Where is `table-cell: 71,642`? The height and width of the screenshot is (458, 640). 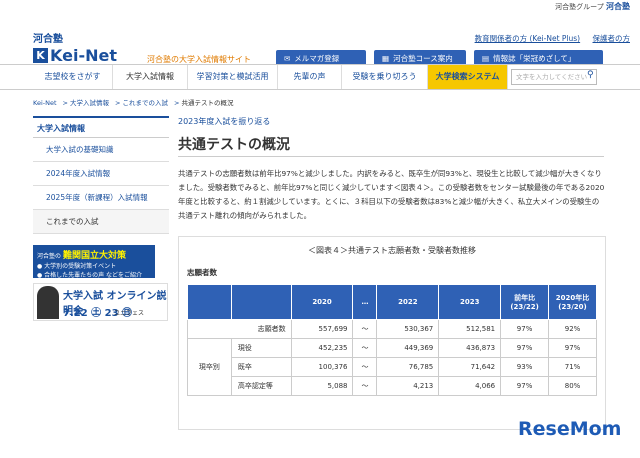
table-cell: 71,642 is located at coordinates (470, 367).